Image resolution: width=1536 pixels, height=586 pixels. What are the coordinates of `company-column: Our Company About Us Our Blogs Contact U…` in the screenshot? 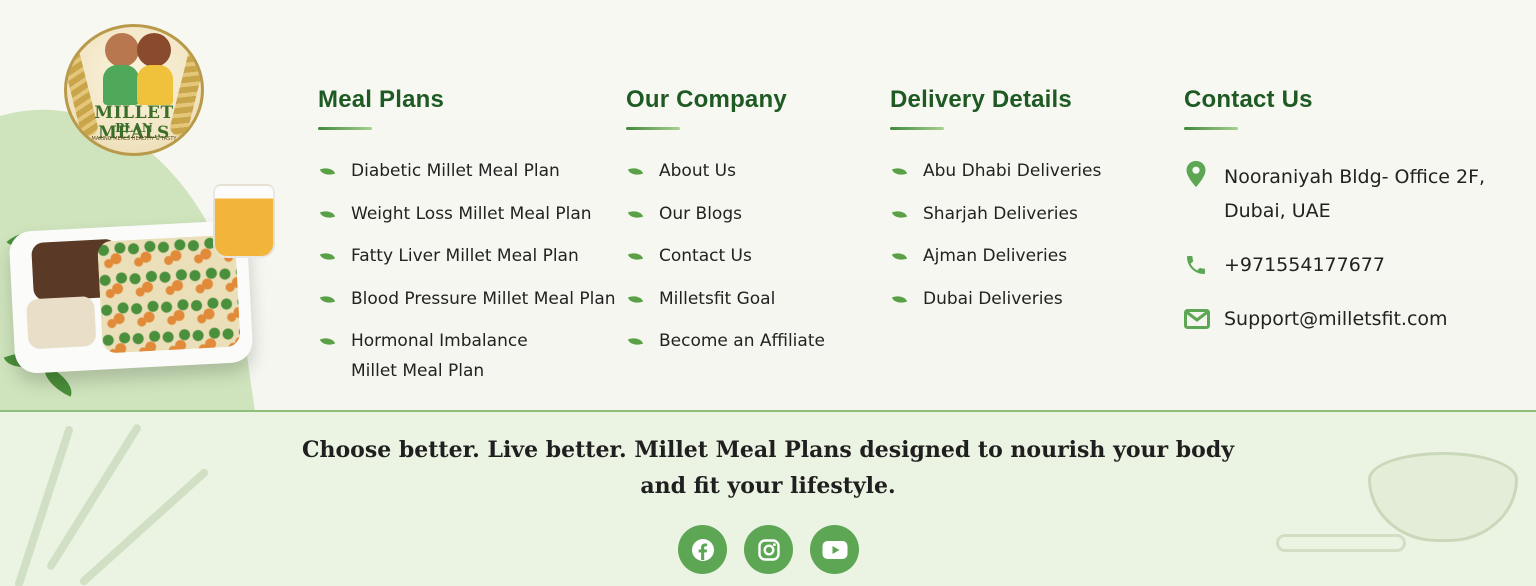 It's located at (742, 227).